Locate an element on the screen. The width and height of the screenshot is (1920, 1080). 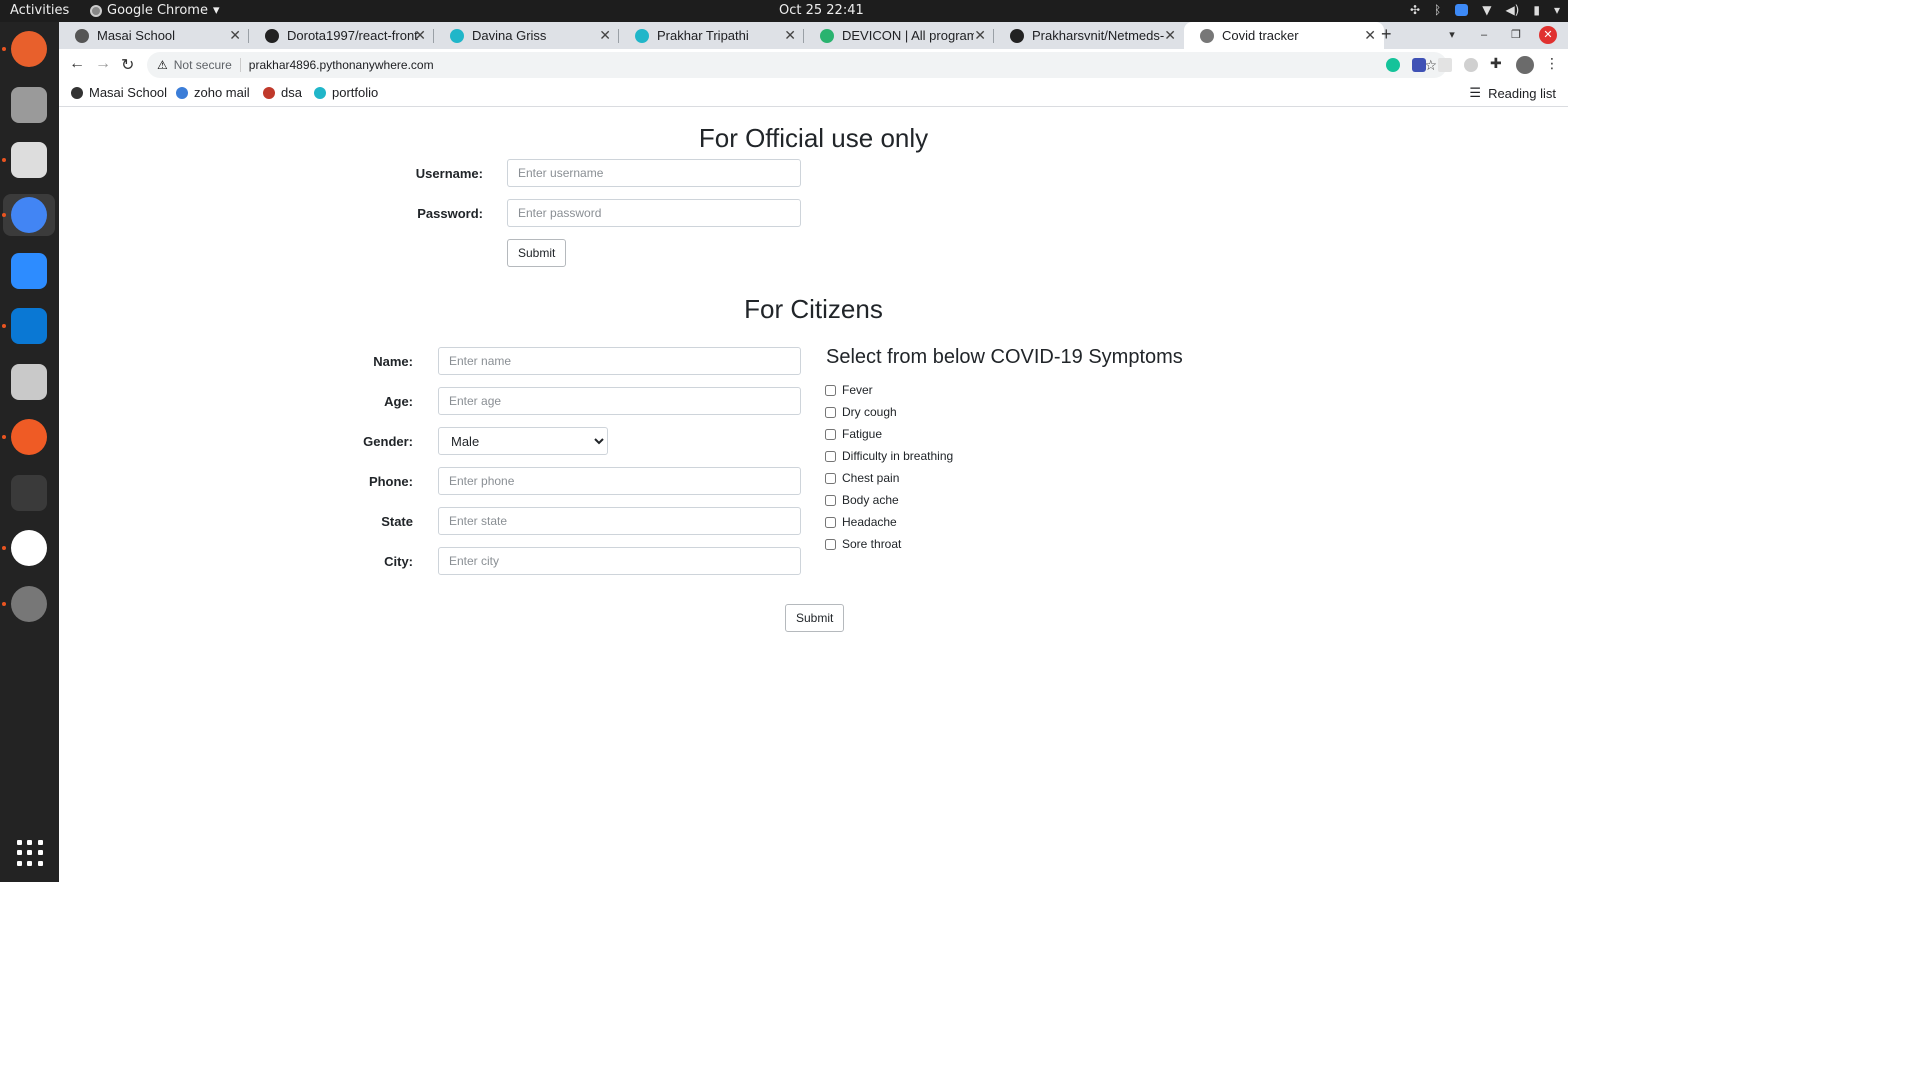
symptom-option: Dry cough is located at coordinates (861, 412).